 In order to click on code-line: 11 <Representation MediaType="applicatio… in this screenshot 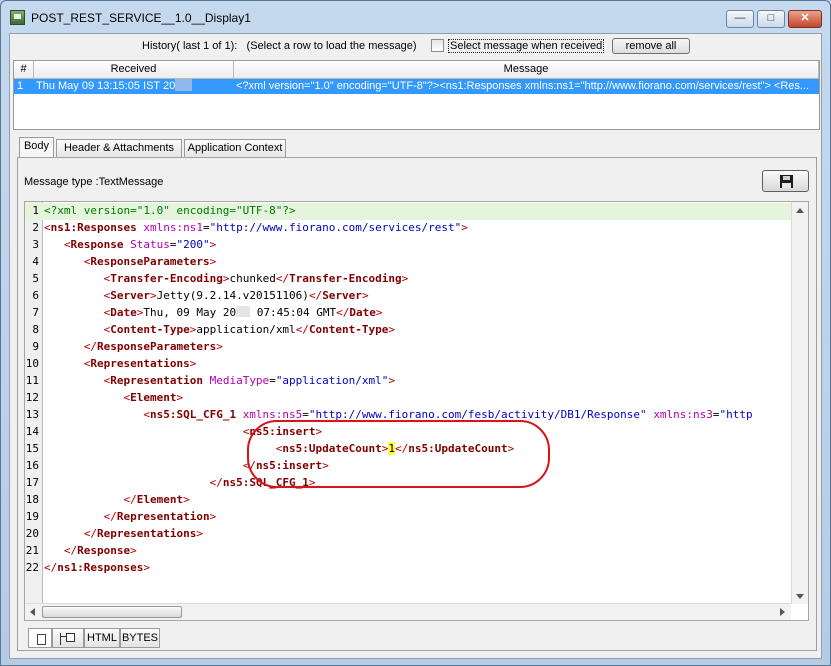, I will do `click(210, 380)`.